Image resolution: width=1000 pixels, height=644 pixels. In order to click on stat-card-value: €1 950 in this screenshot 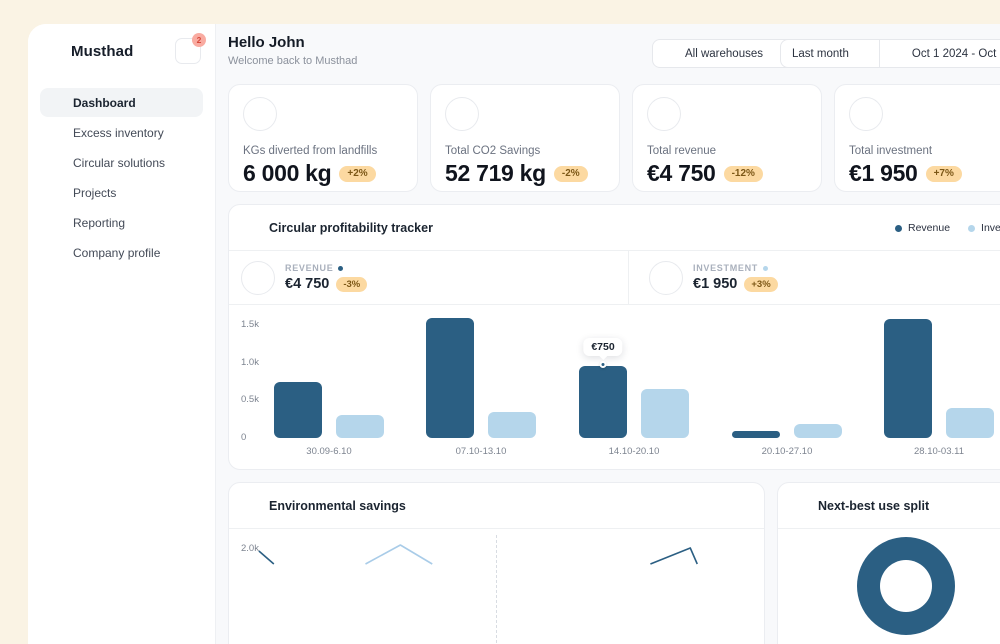, I will do `click(883, 173)`.